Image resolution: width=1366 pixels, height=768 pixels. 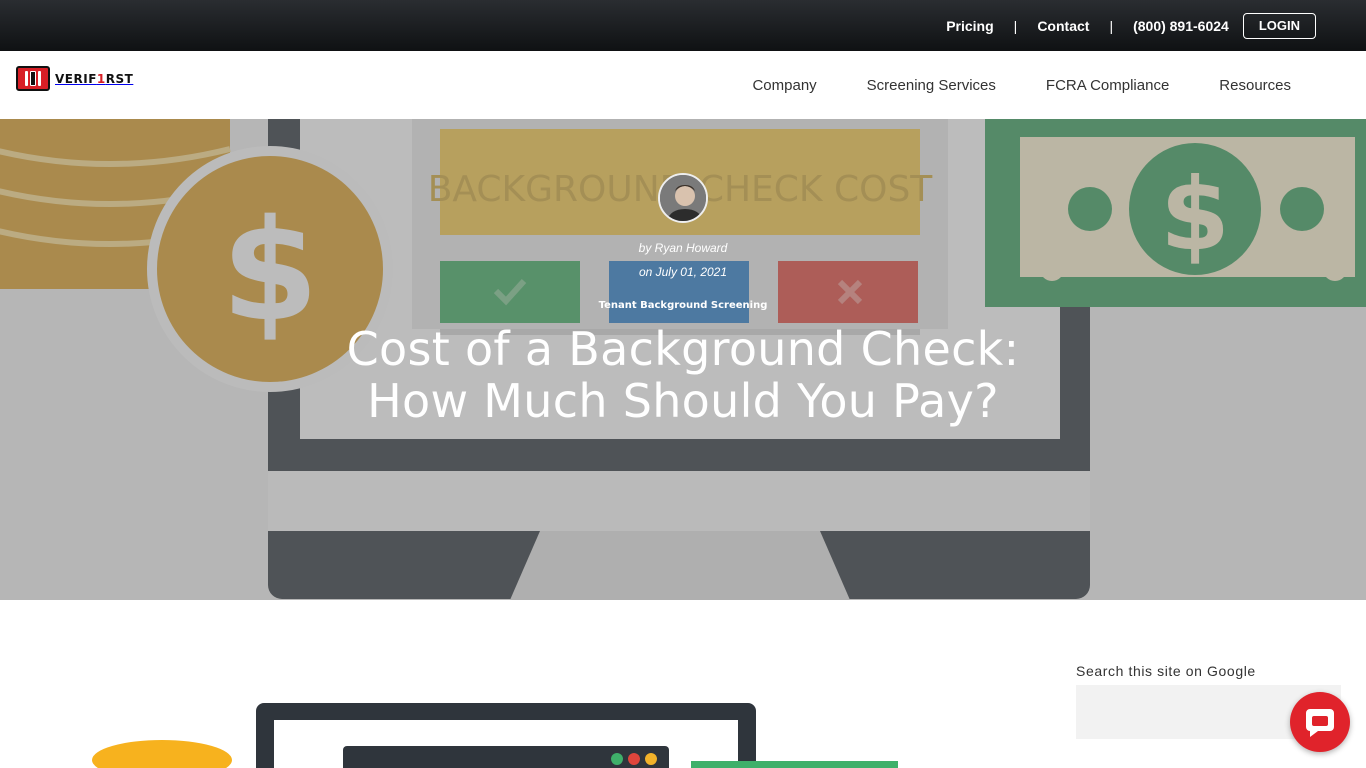 What do you see at coordinates (969, 26) in the screenshot?
I see `pricing-link: Pricing` at bounding box center [969, 26].